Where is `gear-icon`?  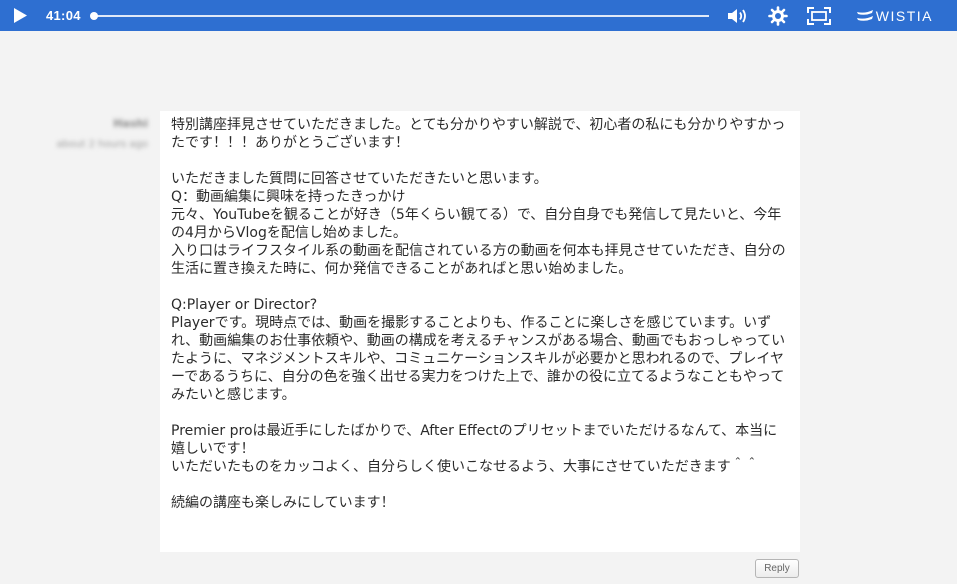
gear-icon is located at coordinates (778, 15).